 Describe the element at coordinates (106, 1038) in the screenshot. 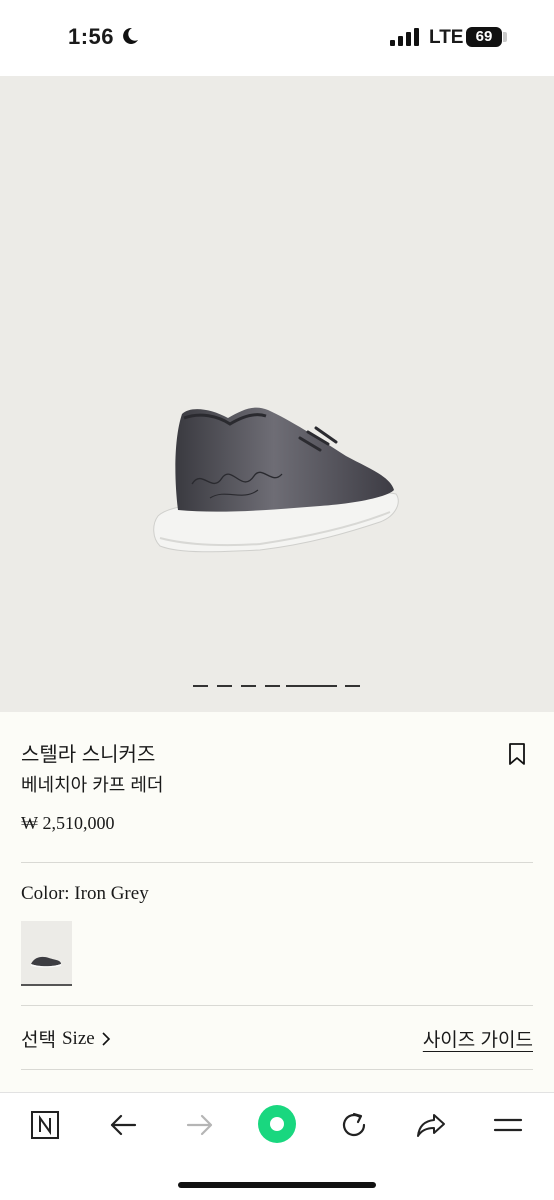

I see `chevron-right-icon` at that location.